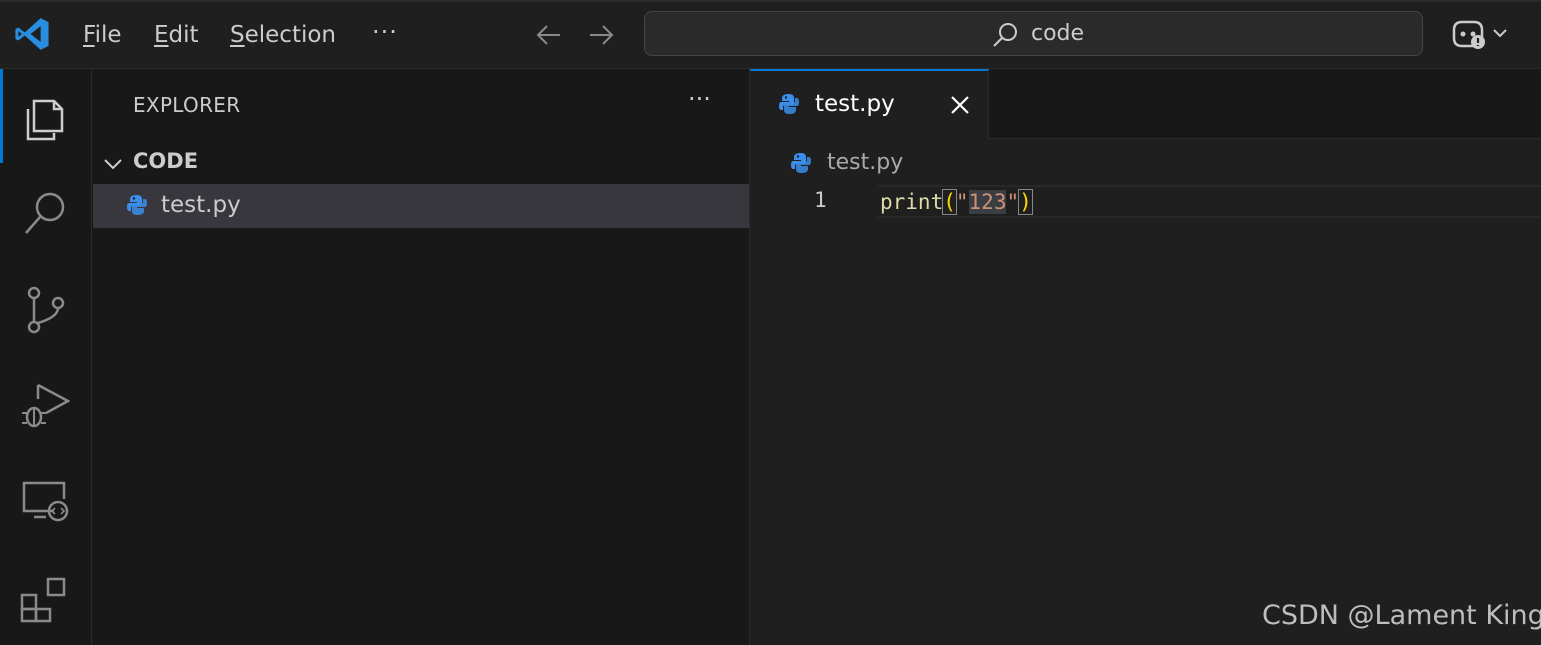 This screenshot has width=1541, height=645. I want to click on code-line: print("123"), so click(956, 202).